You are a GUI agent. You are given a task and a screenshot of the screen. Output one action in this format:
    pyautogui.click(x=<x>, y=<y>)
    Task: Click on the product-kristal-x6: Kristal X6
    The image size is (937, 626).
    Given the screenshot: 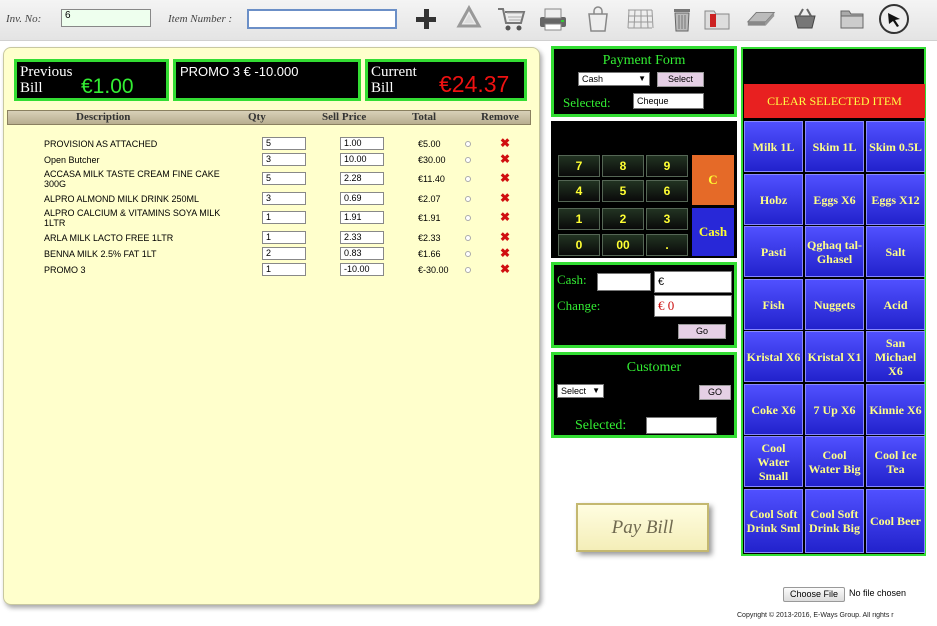 What is the action you would take?
    pyautogui.click(x=773, y=356)
    